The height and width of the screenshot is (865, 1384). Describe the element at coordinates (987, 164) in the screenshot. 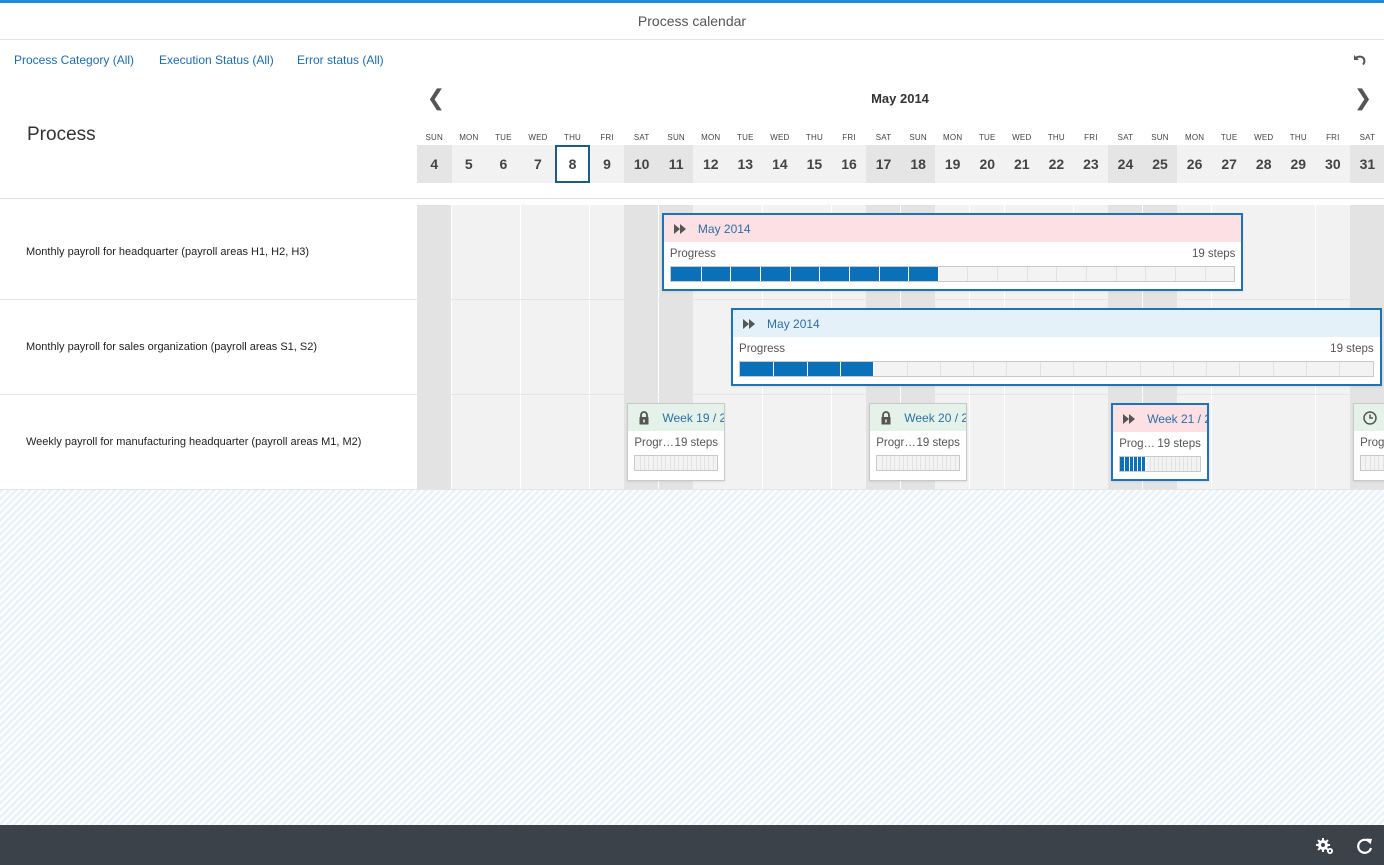

I see `day-number: 20` at that location.